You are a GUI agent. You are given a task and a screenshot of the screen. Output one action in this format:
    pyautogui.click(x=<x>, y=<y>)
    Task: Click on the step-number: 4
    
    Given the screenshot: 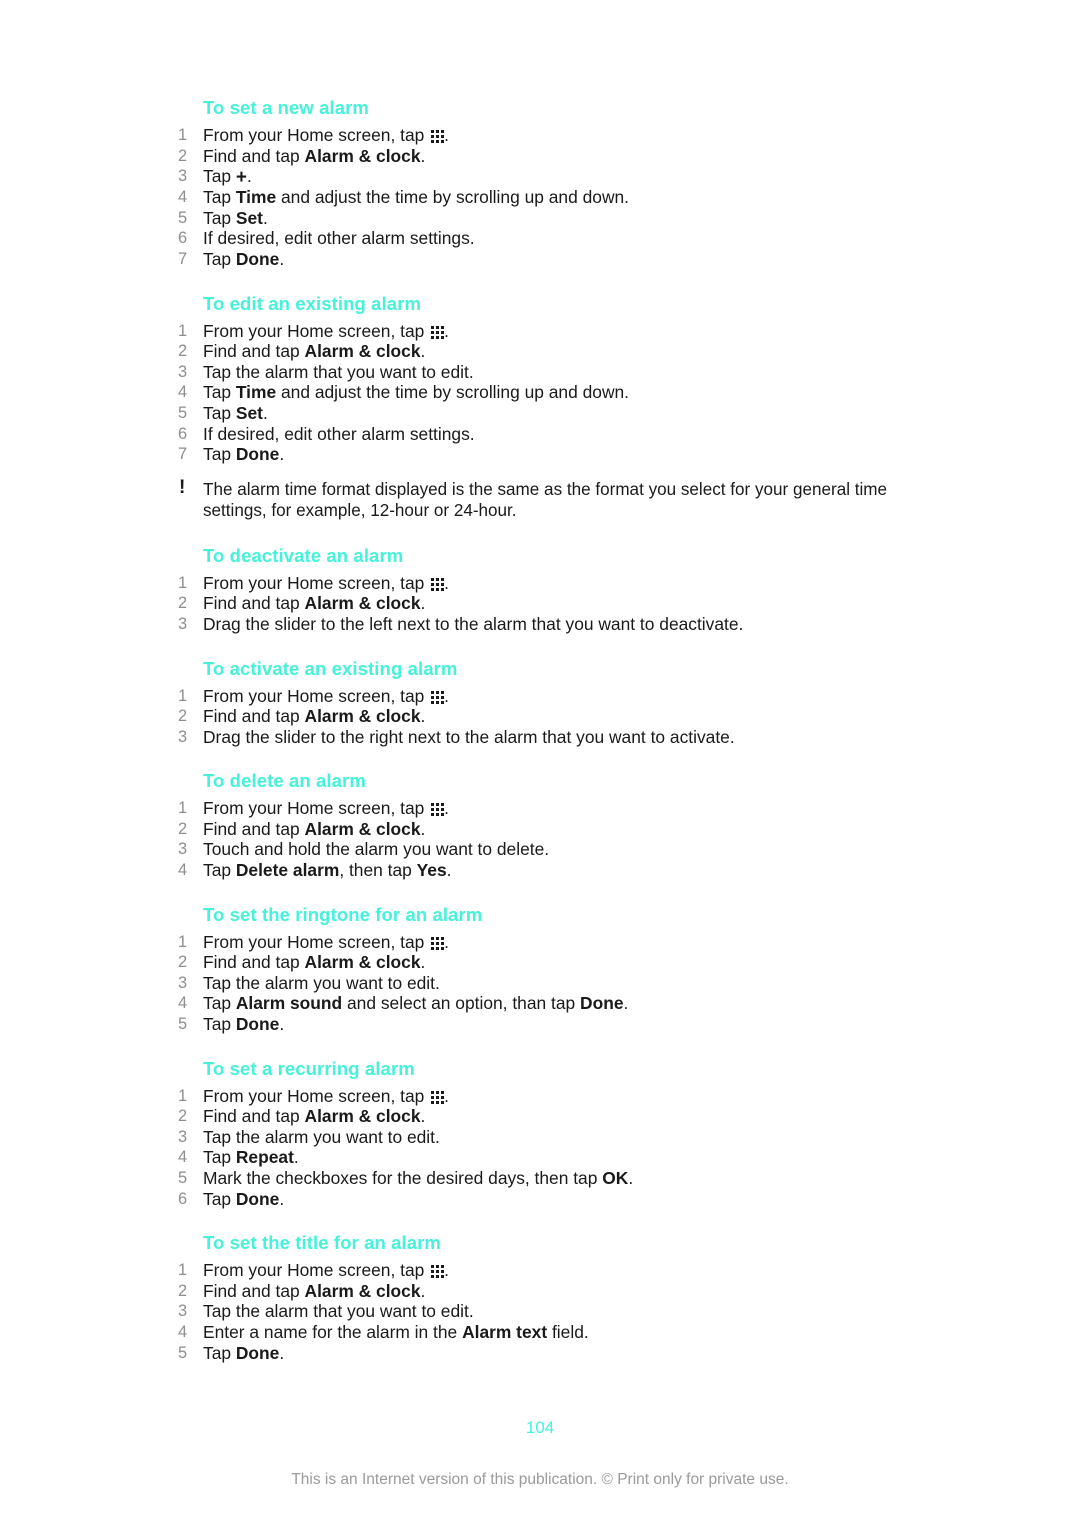 What is the action you would take?
    pyautogui.click(x=183, y=1003)
    